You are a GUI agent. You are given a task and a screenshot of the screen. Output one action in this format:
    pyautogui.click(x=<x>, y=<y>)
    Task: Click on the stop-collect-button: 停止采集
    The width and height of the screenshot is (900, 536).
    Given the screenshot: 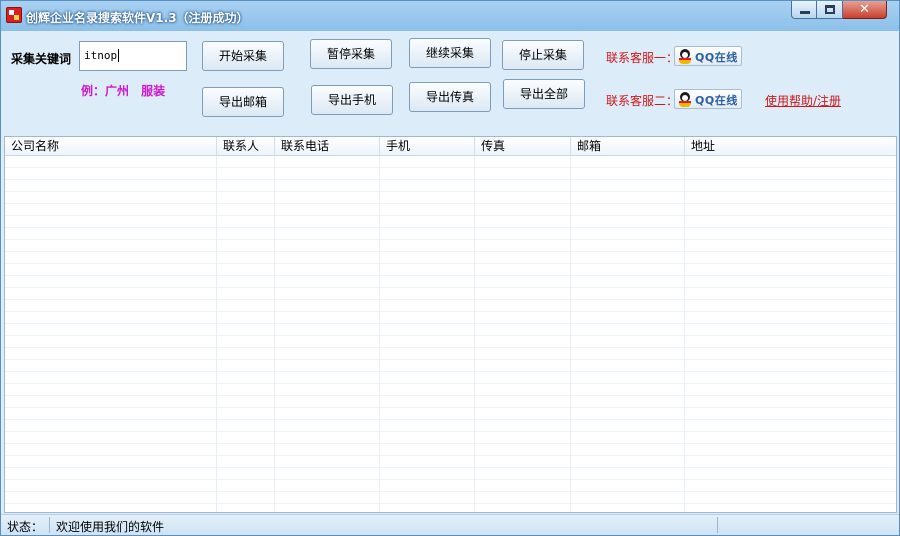 What is the action you would take?
    pyautogui.click(x=543, y=55)
    